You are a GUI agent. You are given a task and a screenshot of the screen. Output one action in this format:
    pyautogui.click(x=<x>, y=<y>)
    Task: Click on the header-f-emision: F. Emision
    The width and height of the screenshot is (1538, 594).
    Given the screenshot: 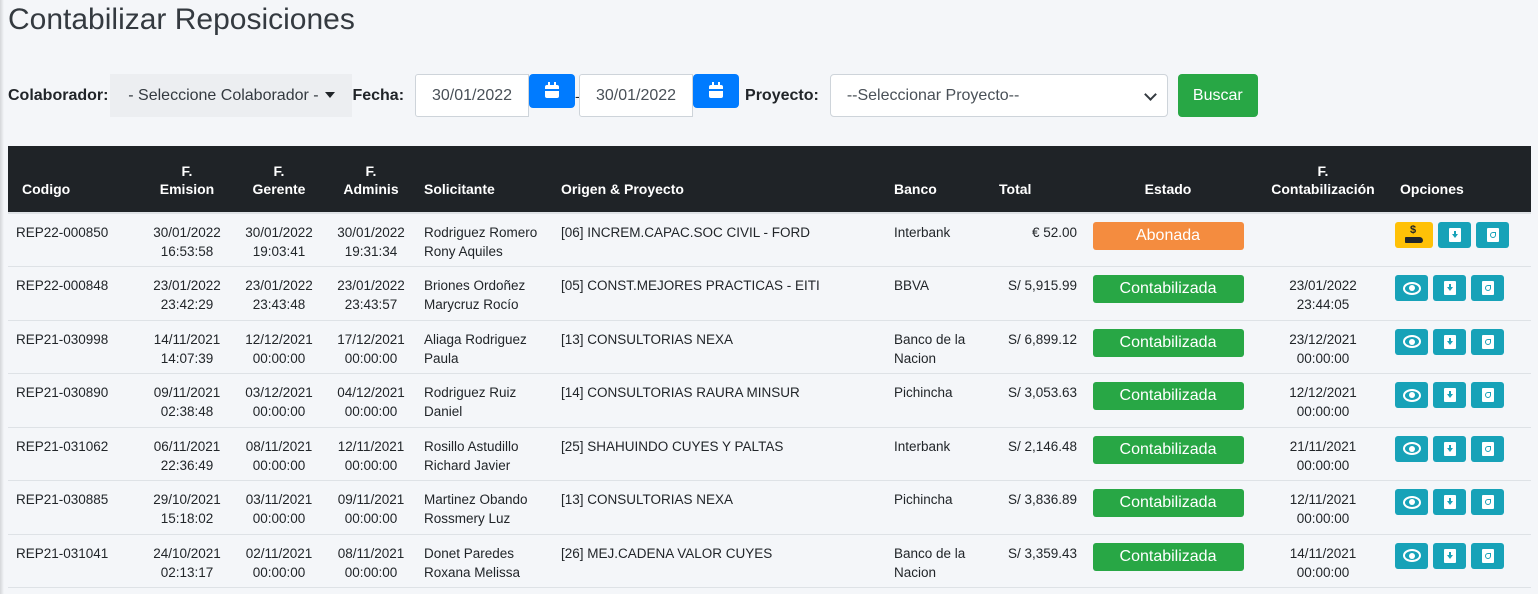 What is the action you would take?
    pyautogui.click(x=187, y=179)
    